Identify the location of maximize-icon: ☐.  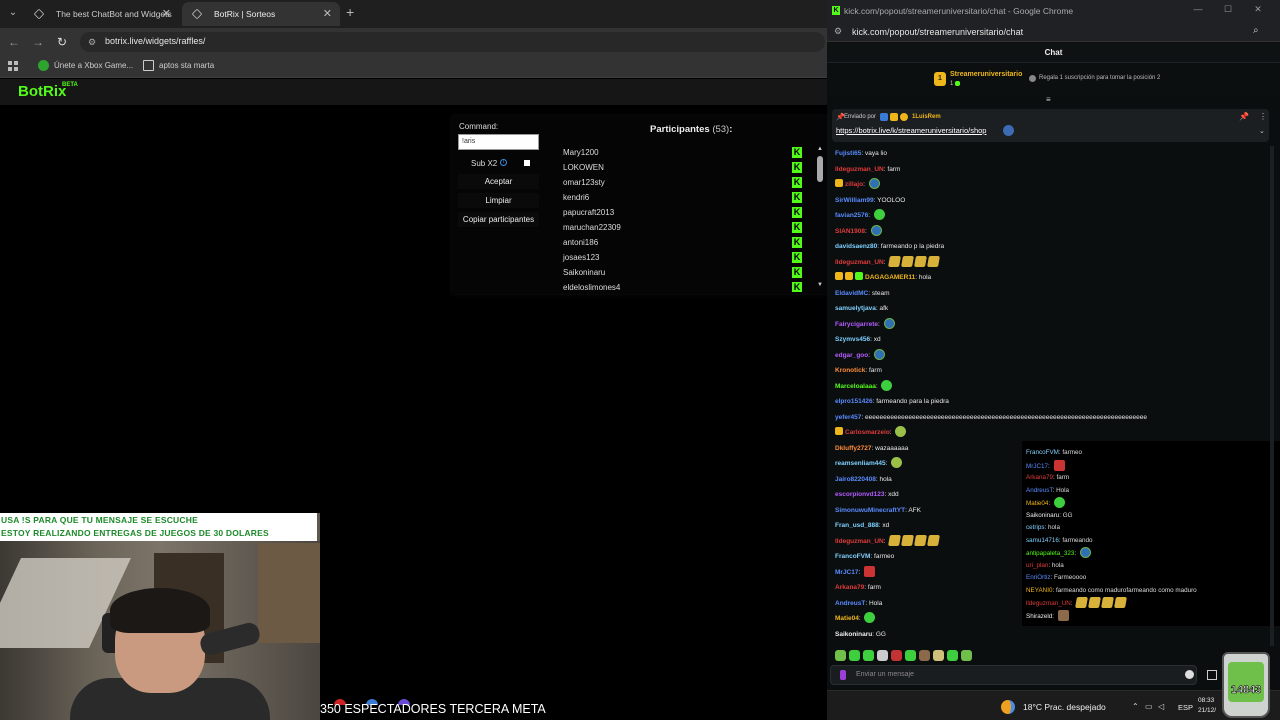
(1228, 9).